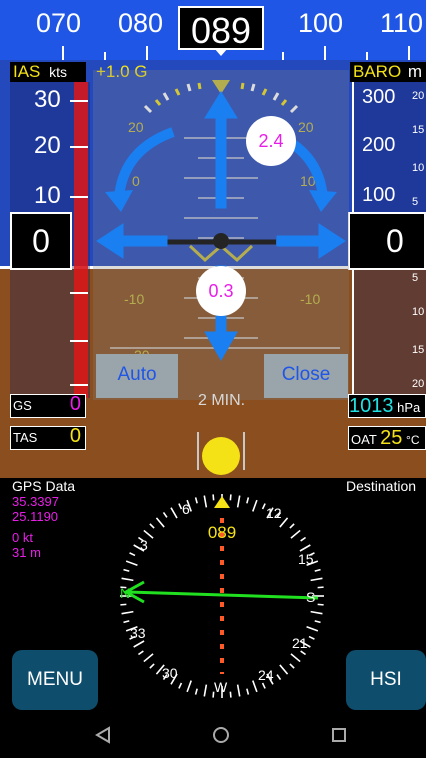 The width and height of the screenshot is (426, 758). I want to click on compass-label: 33, so click(138, 633).